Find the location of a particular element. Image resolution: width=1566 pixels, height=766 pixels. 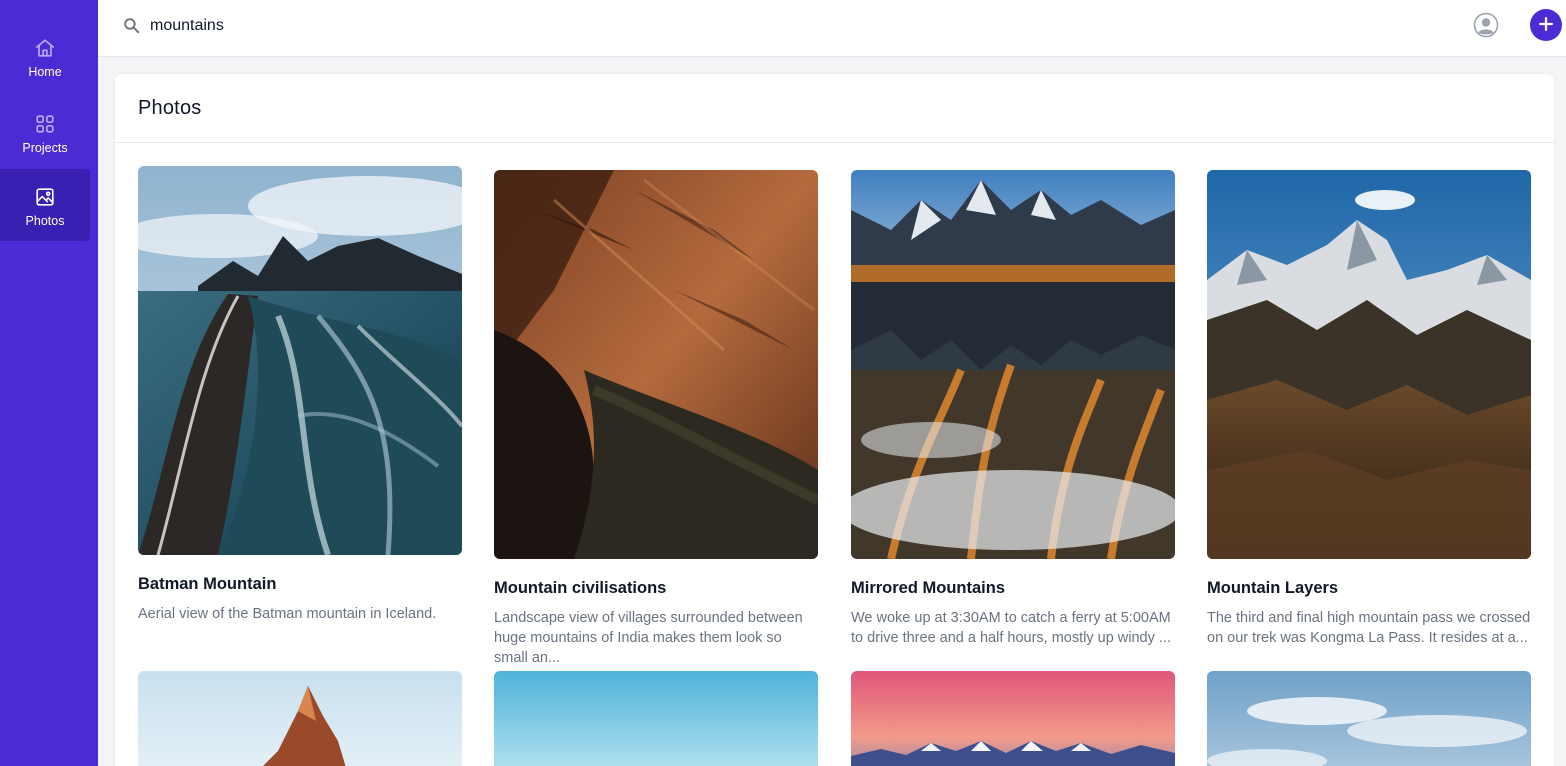

image-icon is located at coordinates (45, 197).